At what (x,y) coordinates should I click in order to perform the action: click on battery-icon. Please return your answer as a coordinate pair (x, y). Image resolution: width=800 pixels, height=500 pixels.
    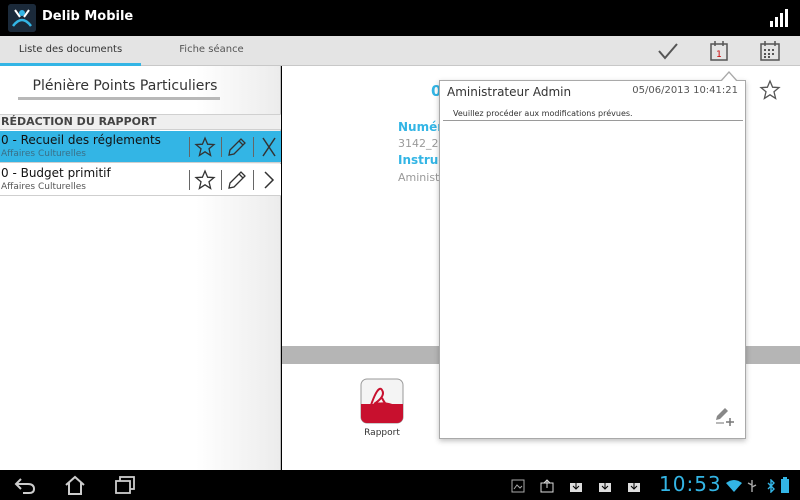
    Looking at the image, I should click on (785, 485).